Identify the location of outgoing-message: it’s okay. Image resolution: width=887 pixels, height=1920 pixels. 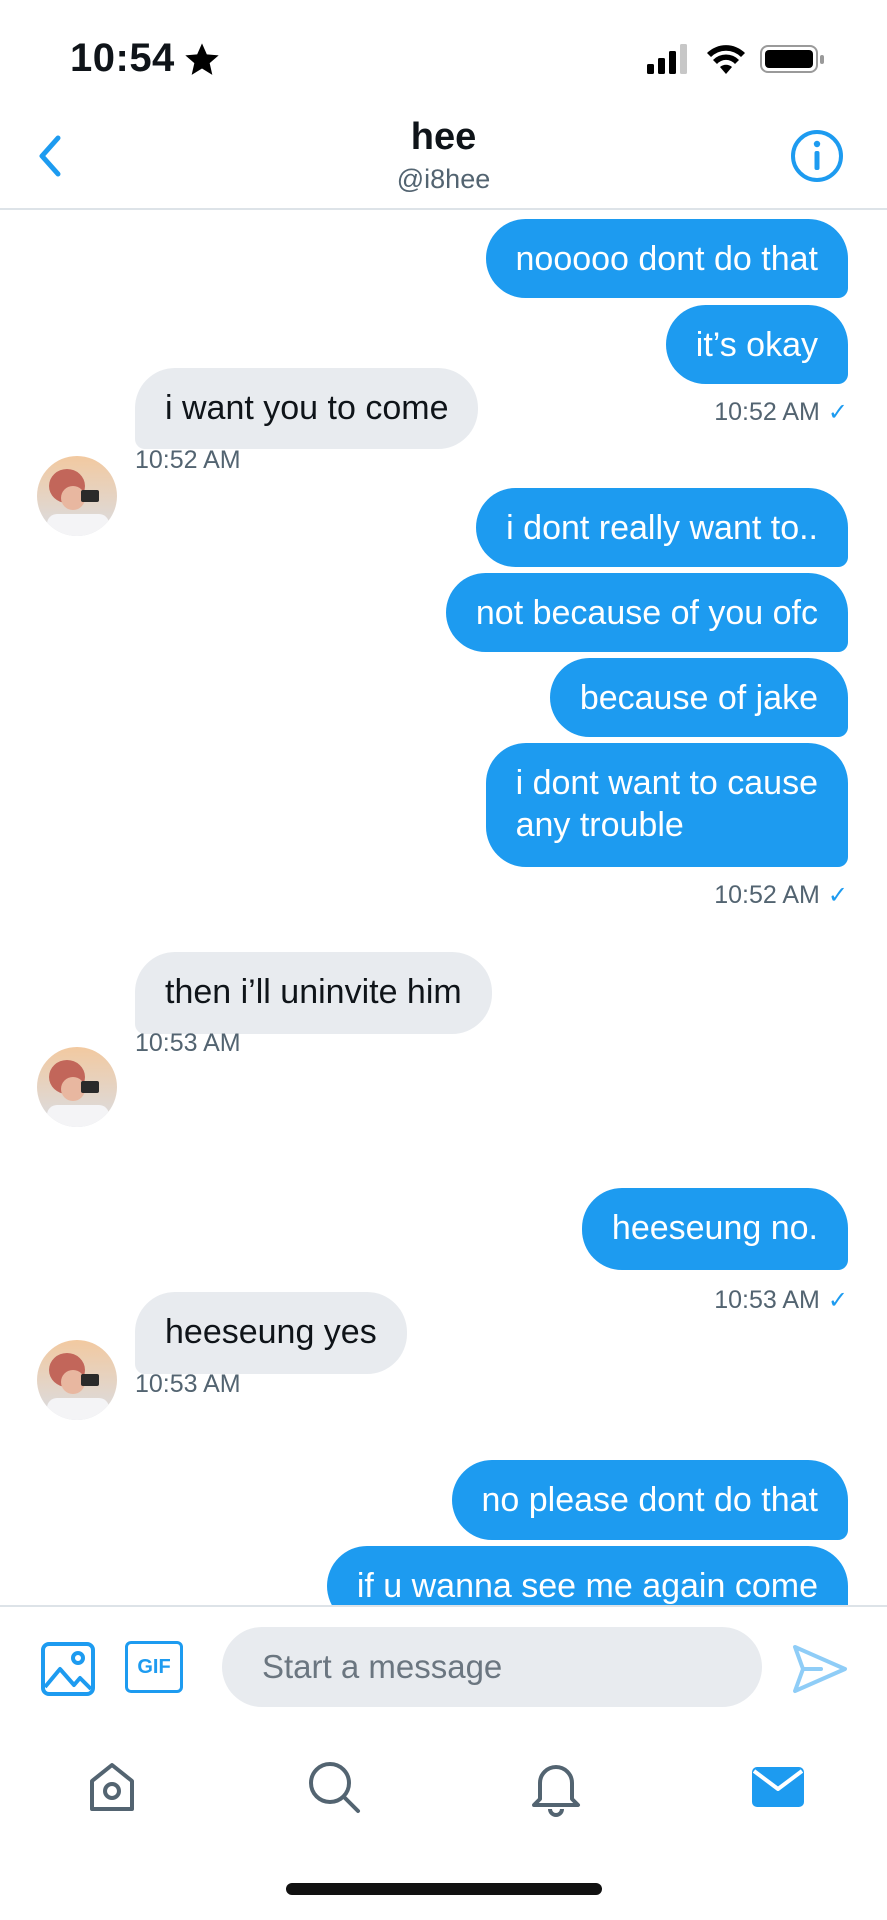
(756, 344).